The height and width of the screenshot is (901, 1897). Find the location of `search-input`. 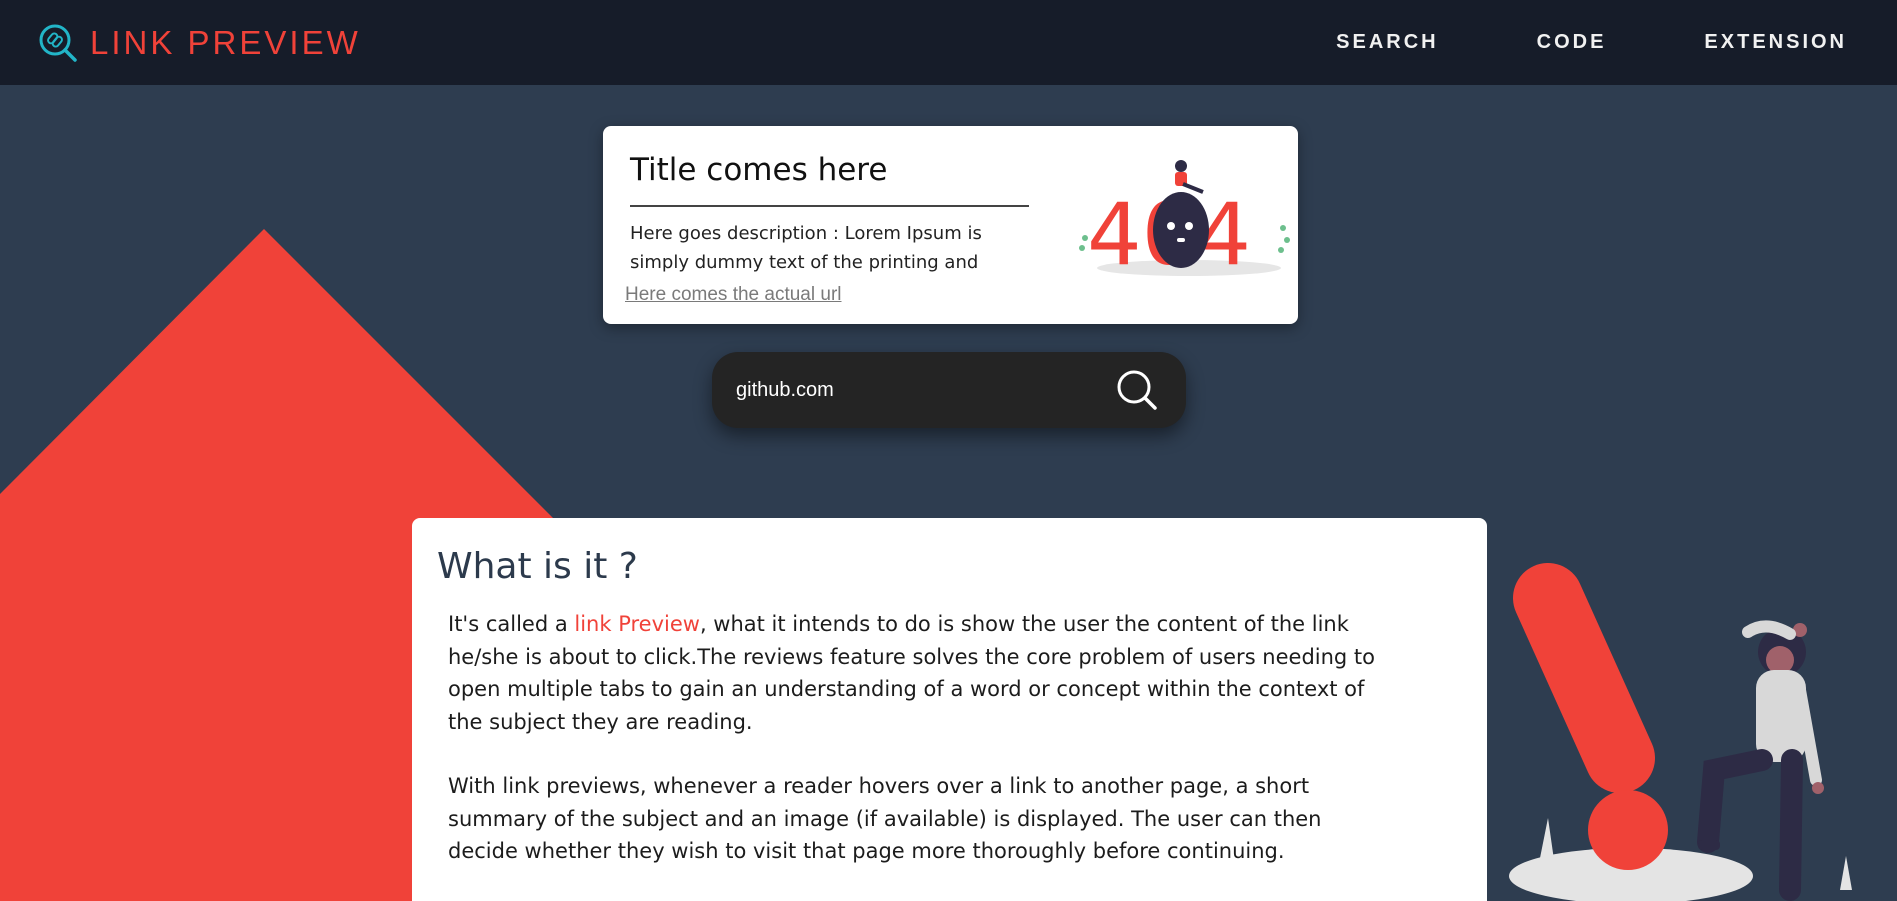

search-input is located at coordinates (916, 390).